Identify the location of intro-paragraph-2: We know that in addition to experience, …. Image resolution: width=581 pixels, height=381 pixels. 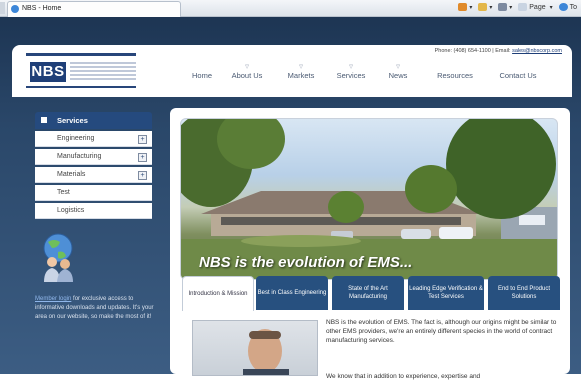
(403, 376).